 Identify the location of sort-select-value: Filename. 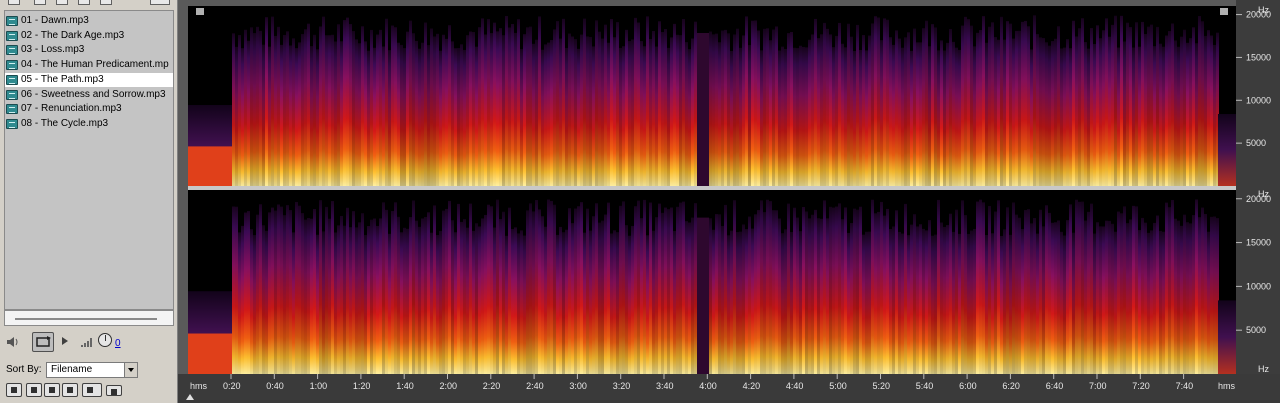
(72, 369).